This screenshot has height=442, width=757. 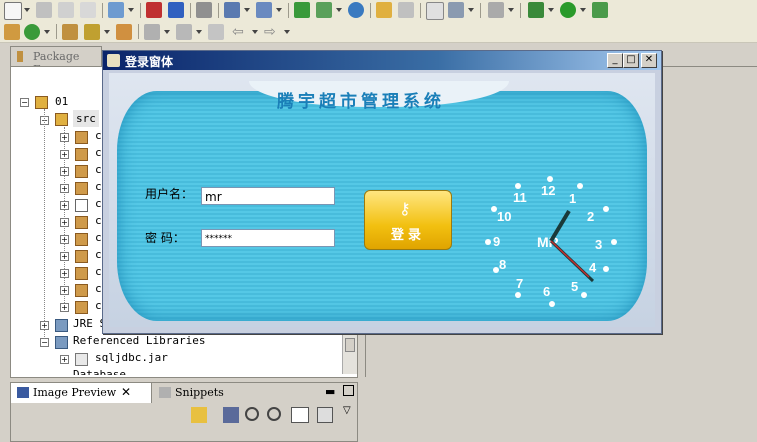 I want to click on server-icon, so click(x=456, y=10).